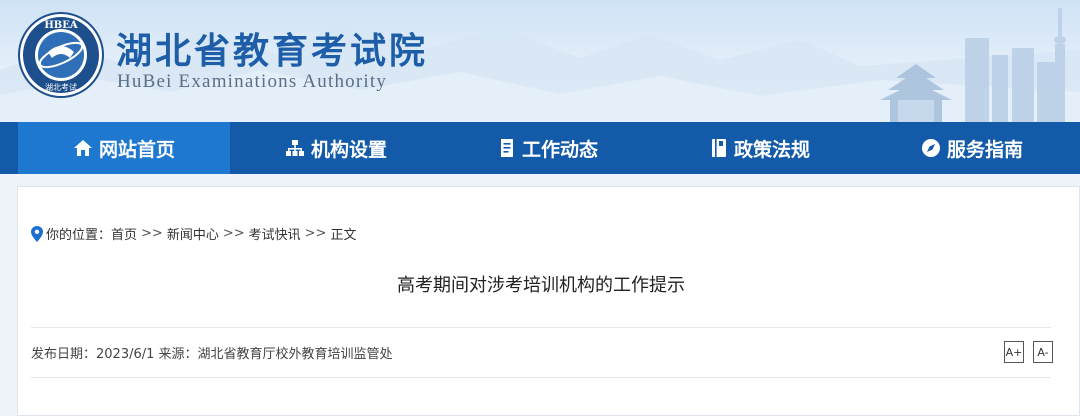  I want to click on font-decrease-button: A-, so click(1043, 352).